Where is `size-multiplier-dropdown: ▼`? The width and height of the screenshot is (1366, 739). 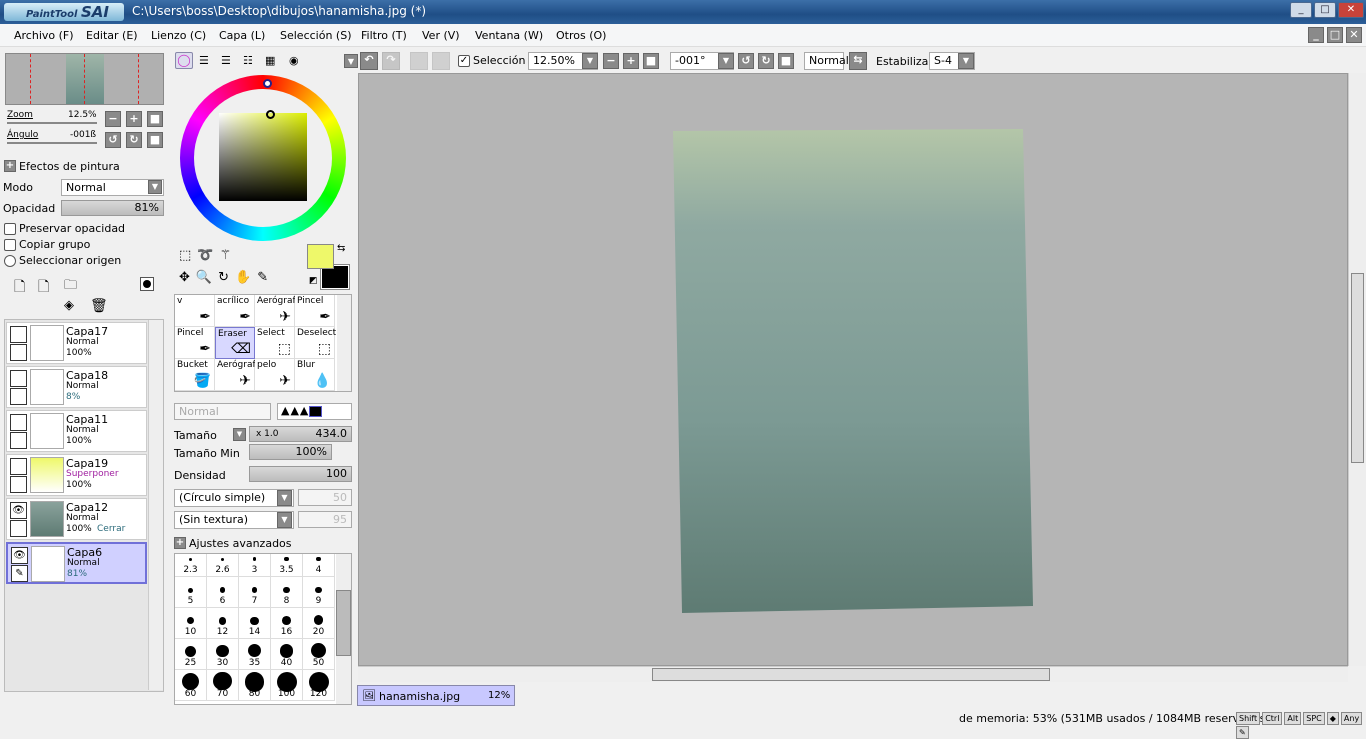 size-multiplier-dropdown: ▼ is located at coordinates (239, 434).